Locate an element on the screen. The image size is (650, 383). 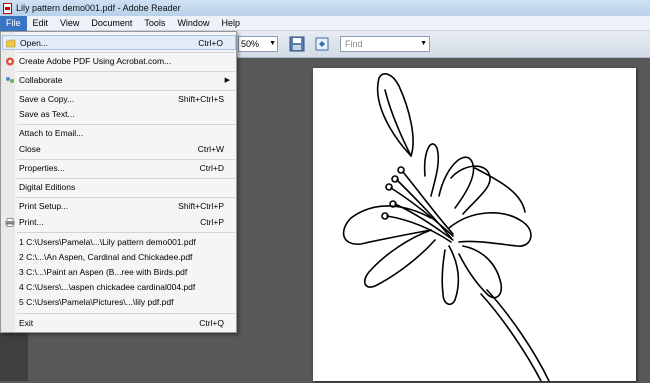
menu-item-digital-editions: Digital Editions is located at coordinates (119, 187).